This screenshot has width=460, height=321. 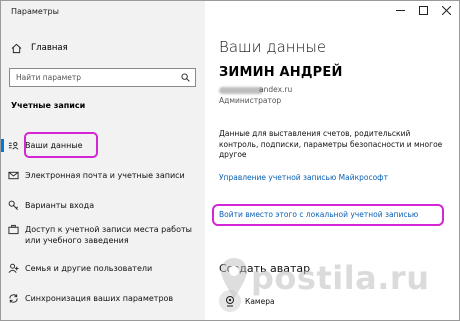 What do you see at coordinates (48, 77) in the screenshot?
I see `search-placeholder: Найти параметр` at bounding box center [48, 77].